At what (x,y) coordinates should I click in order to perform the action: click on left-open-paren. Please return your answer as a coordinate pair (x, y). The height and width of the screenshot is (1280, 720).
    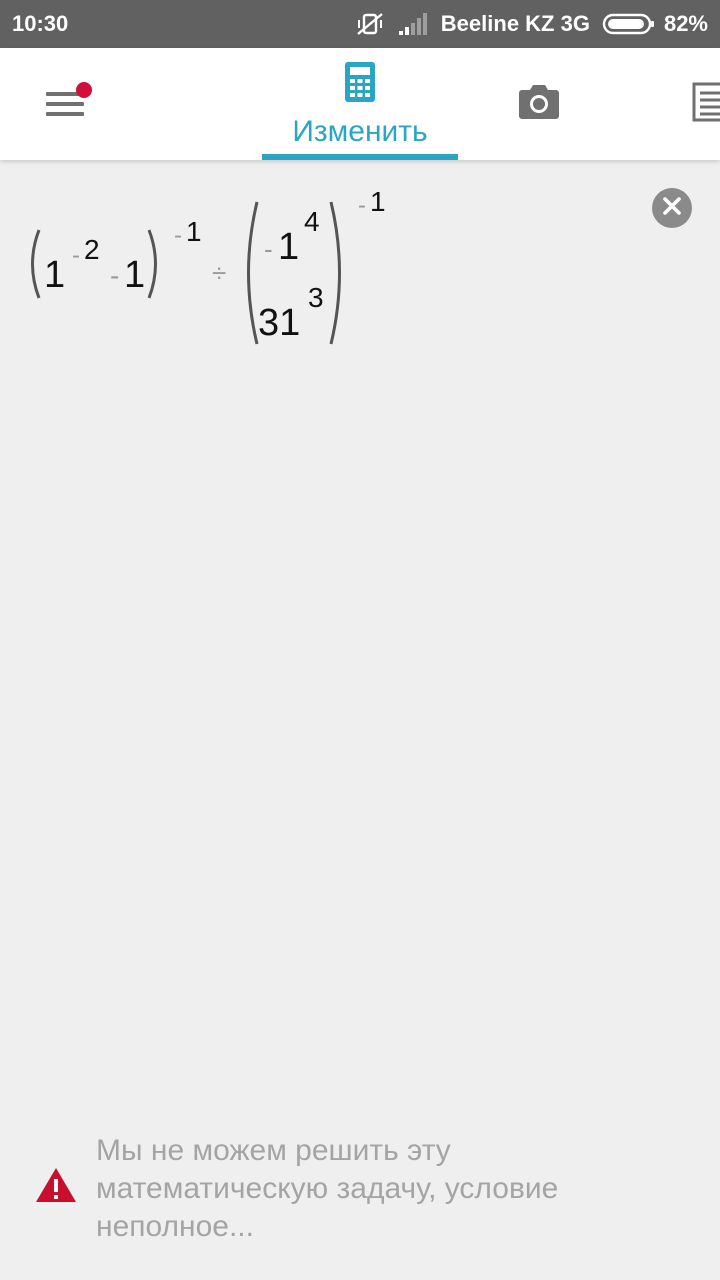
    Looking at the image, I should click on (36, 264).